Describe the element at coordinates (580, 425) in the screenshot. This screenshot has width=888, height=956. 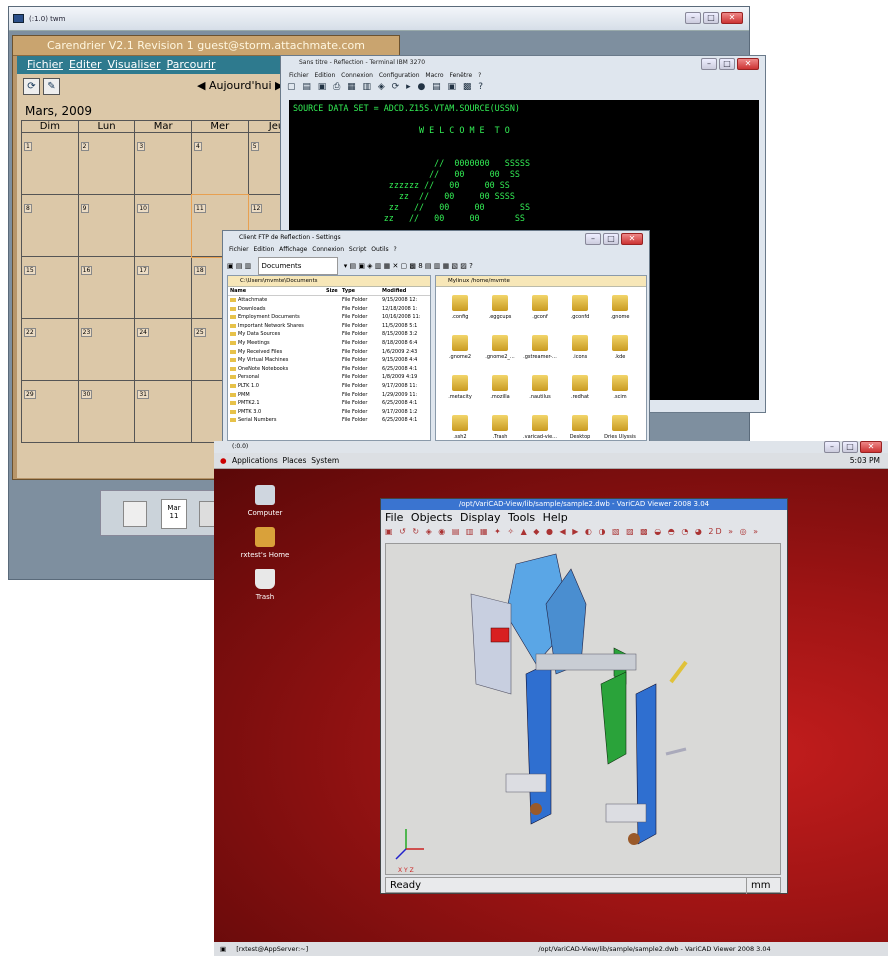
I see `remote-folder-item: Desktop` at that location.